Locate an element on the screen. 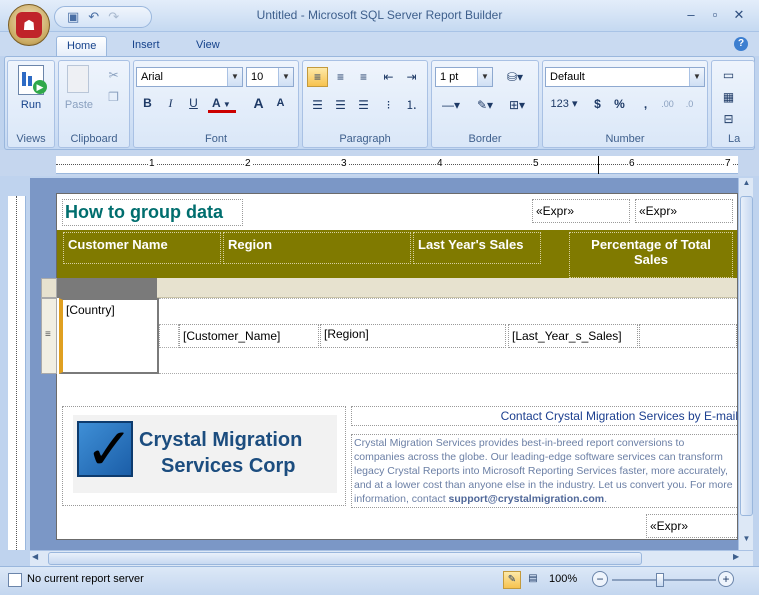 The width and height of the screenshot is (759, 595). zoom-level: 100% is located at coordinates (563, 579).